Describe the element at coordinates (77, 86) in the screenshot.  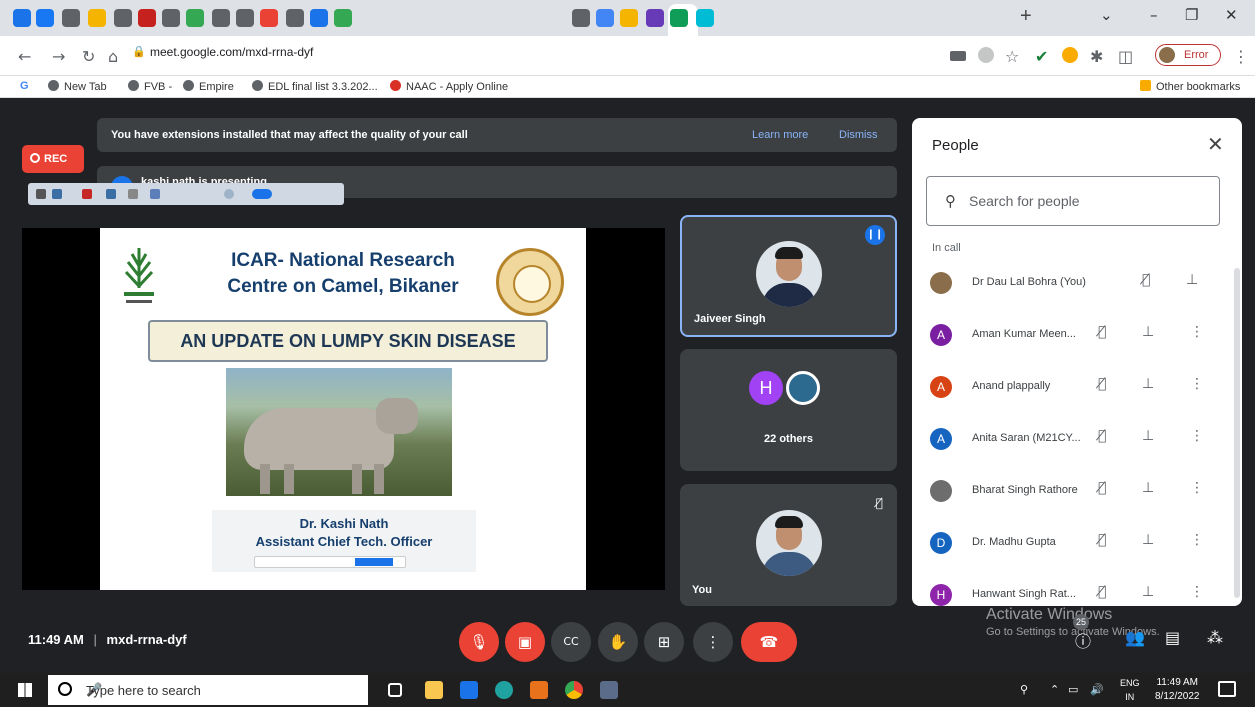
I see `bookmark-new-tab: New Tab` at that location.